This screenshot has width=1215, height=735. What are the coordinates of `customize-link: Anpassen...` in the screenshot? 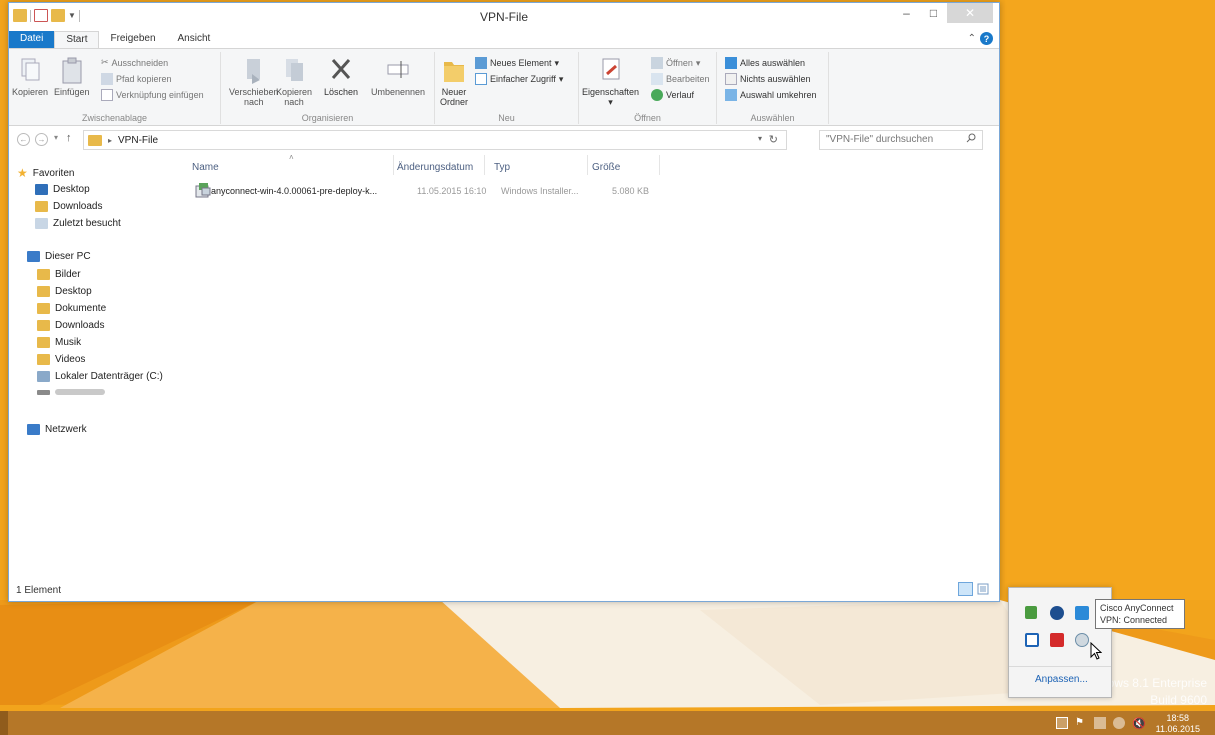 It's located at (1061, 679).